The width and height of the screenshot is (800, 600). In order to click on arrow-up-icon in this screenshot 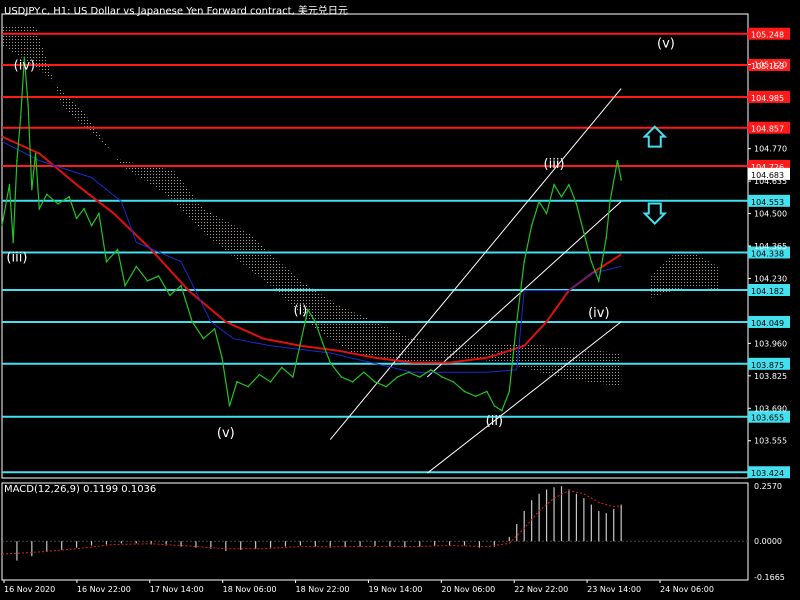, I will do `click(655, 136)`.